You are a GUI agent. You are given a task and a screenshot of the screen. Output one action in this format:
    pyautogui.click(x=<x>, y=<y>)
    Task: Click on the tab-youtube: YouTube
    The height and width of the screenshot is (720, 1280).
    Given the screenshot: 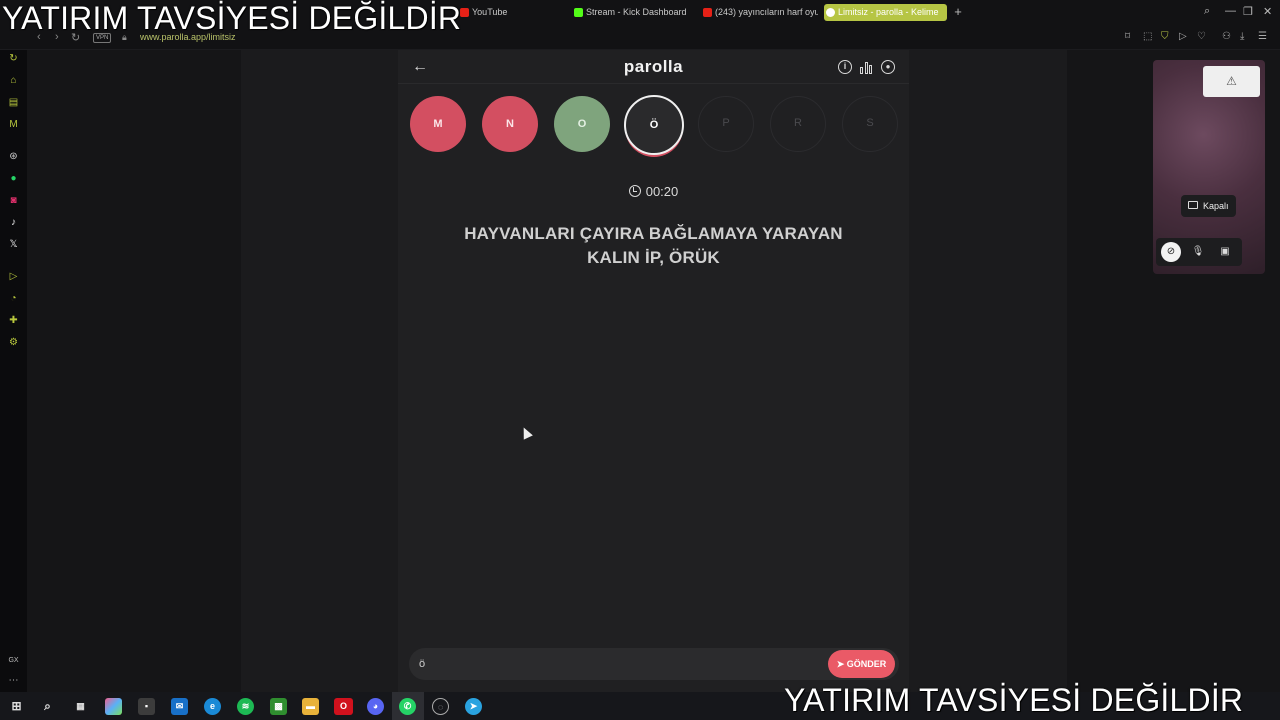 What is the action you would take?
    pyautogui.click(x=513, y=12)
    